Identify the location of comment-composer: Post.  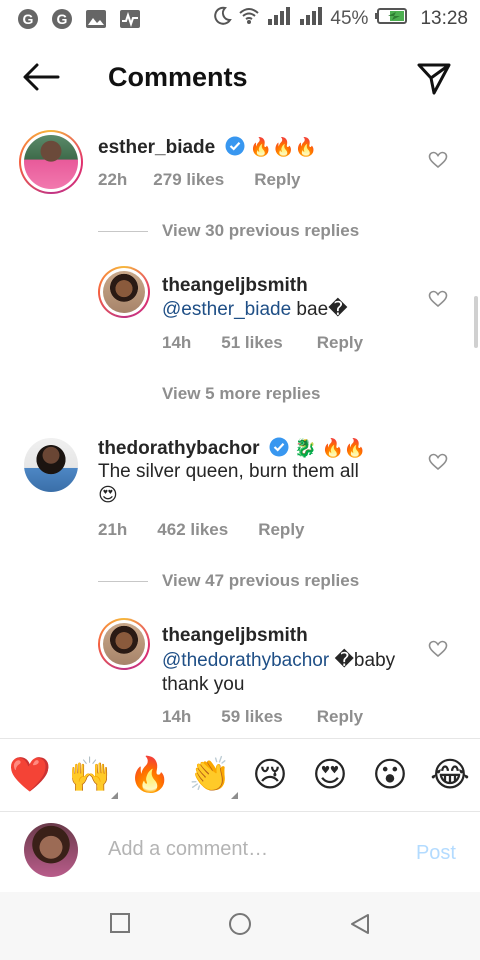
(240, 852).